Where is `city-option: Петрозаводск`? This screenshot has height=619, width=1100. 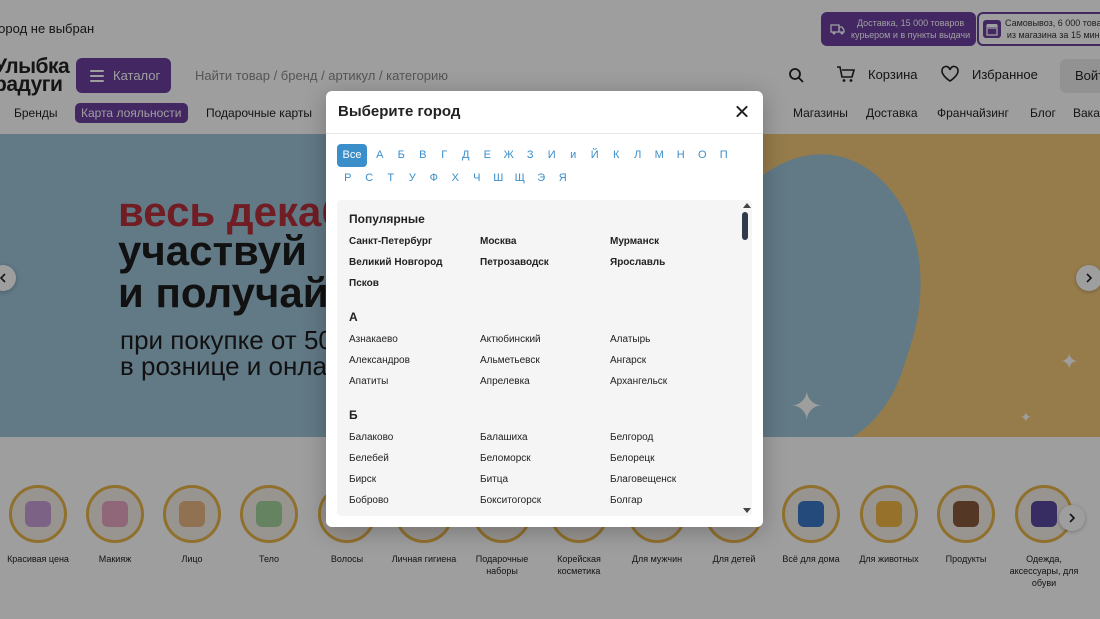 city-option: Петрозаводск is located at coordinates (514, 262).